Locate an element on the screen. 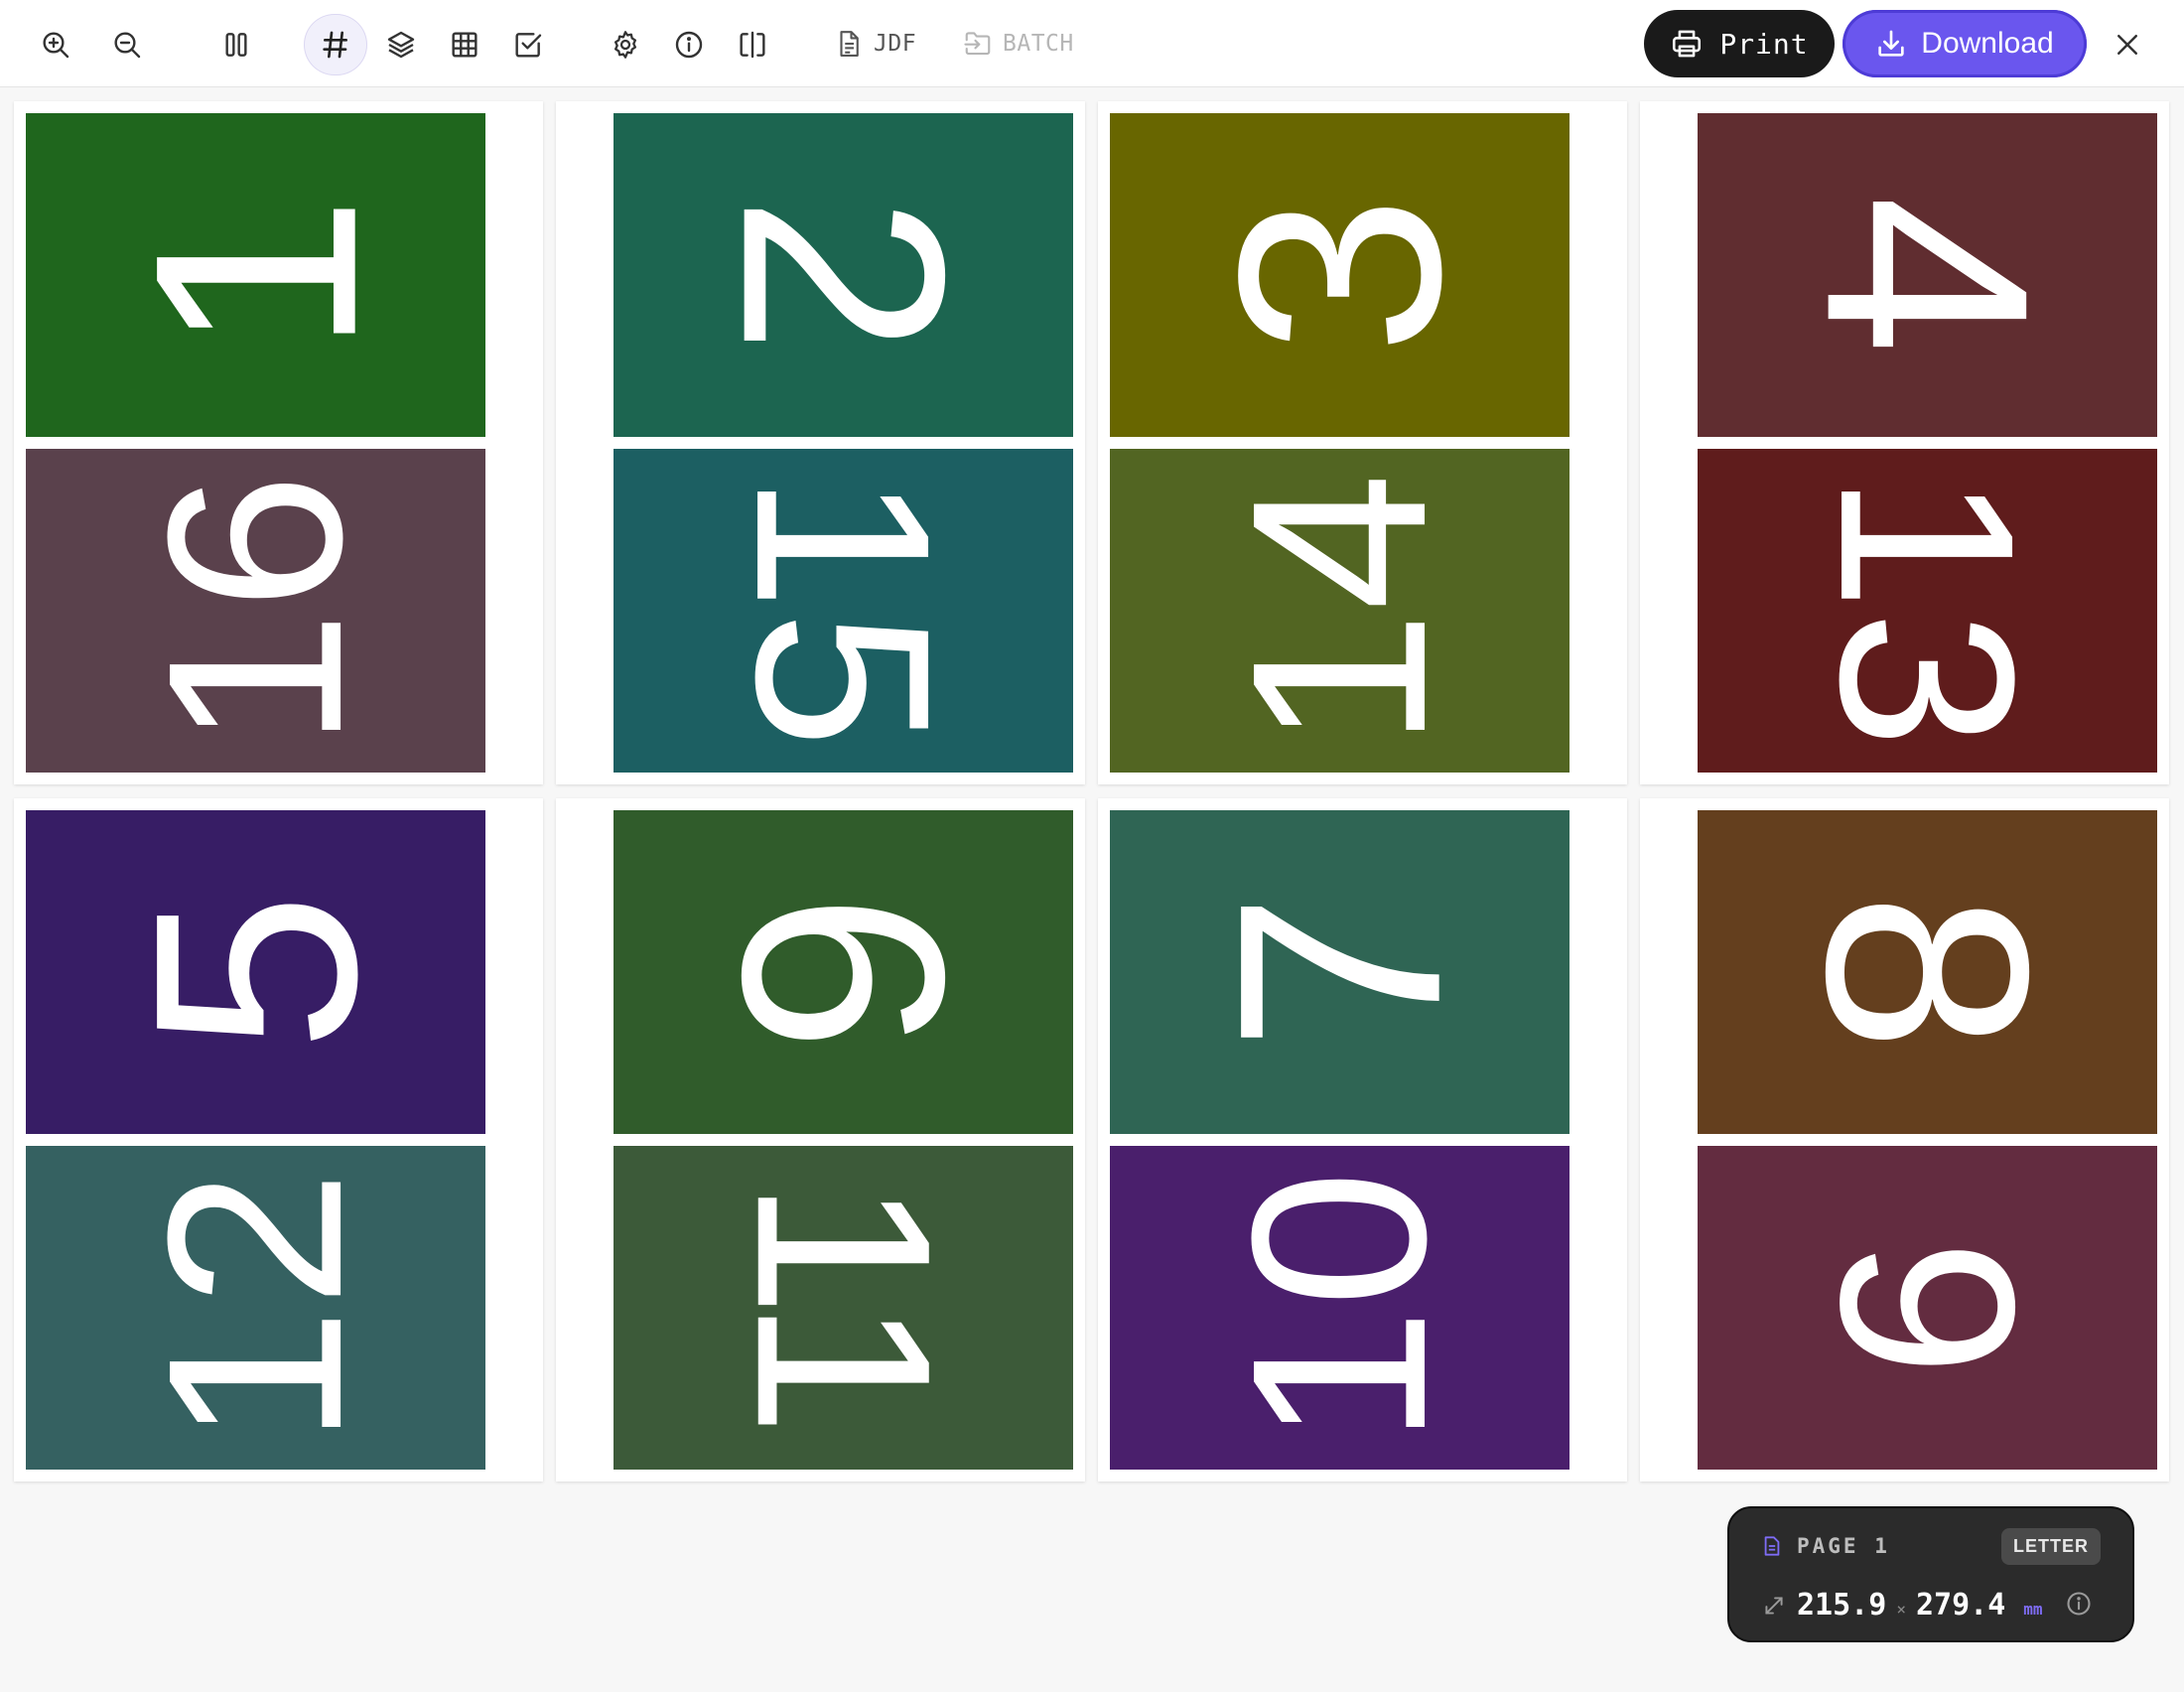  checklist-button is located at coordinates (528, 44).